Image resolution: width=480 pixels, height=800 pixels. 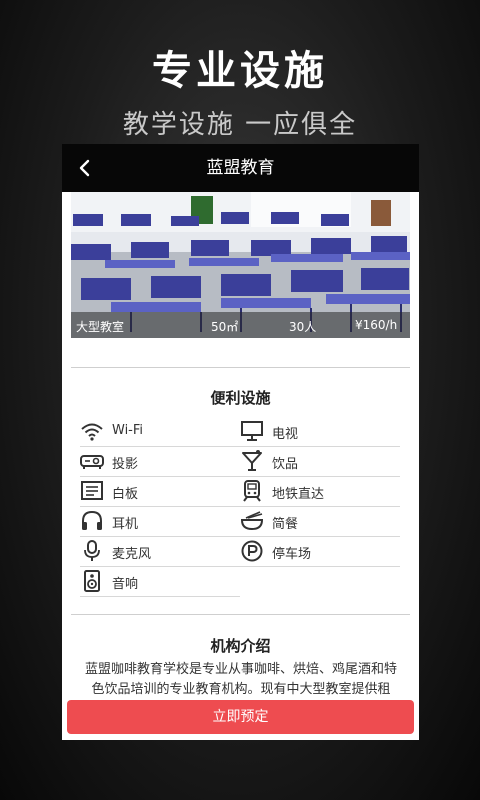 What do you see at coordinates (240, 125) in the screenshot?
I see `promo-subtitle: 教学设施 一应俱全` at bounding box center [240, 125].